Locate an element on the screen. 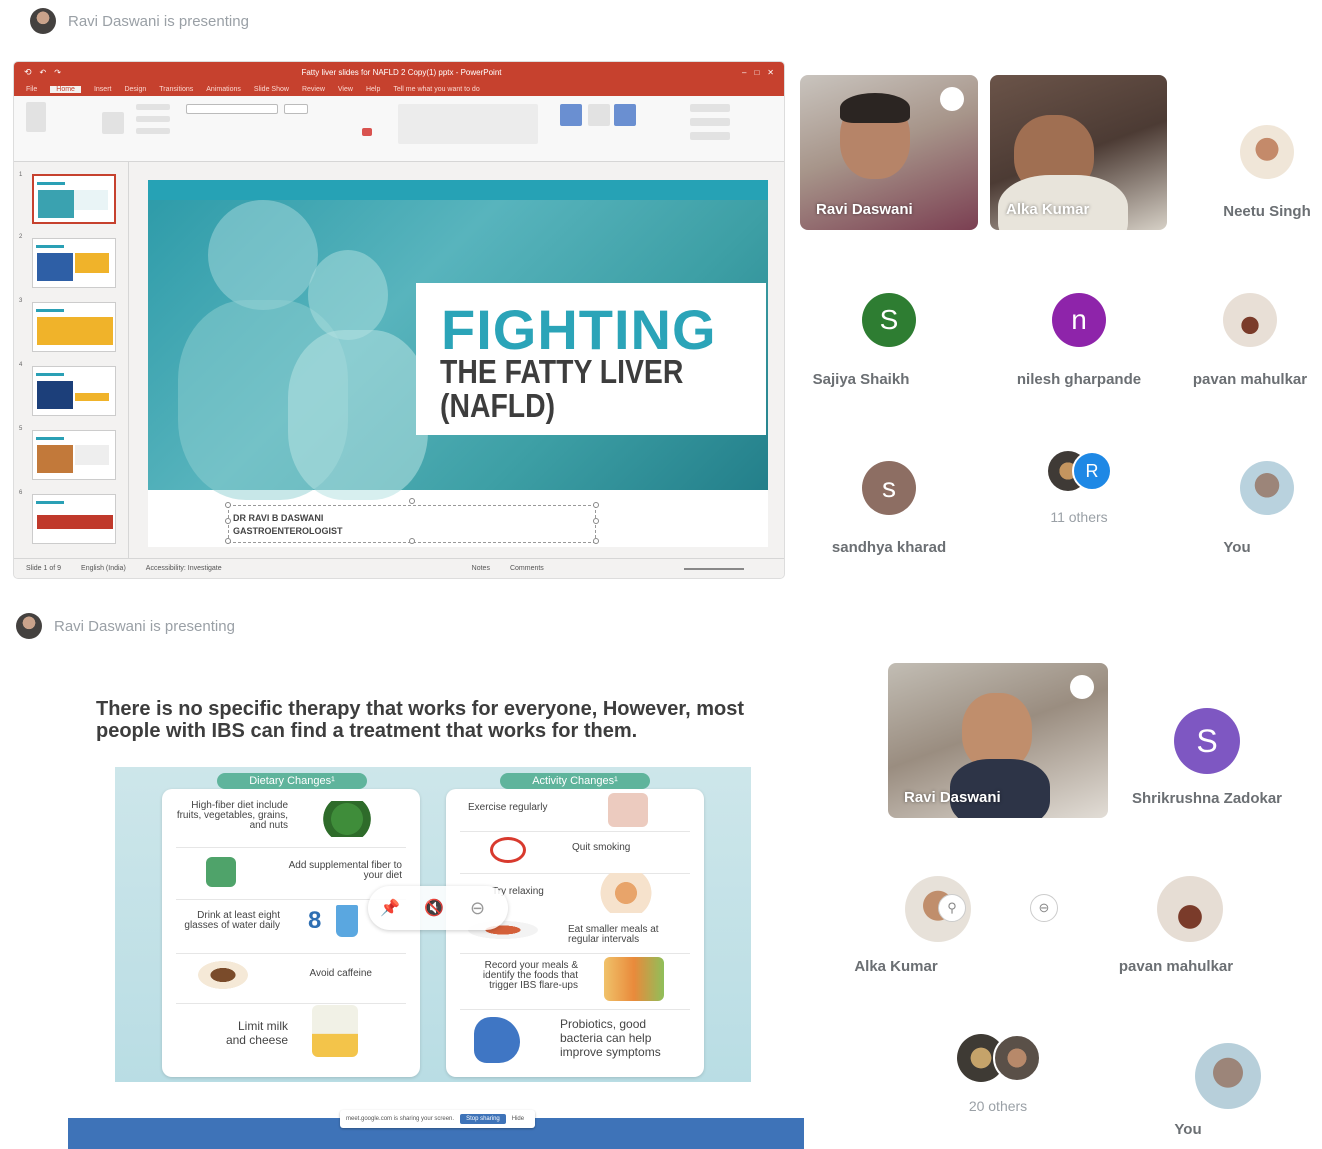  presenting-banner: Ravi Daswani is presenting is located at coordinates (125, 626).